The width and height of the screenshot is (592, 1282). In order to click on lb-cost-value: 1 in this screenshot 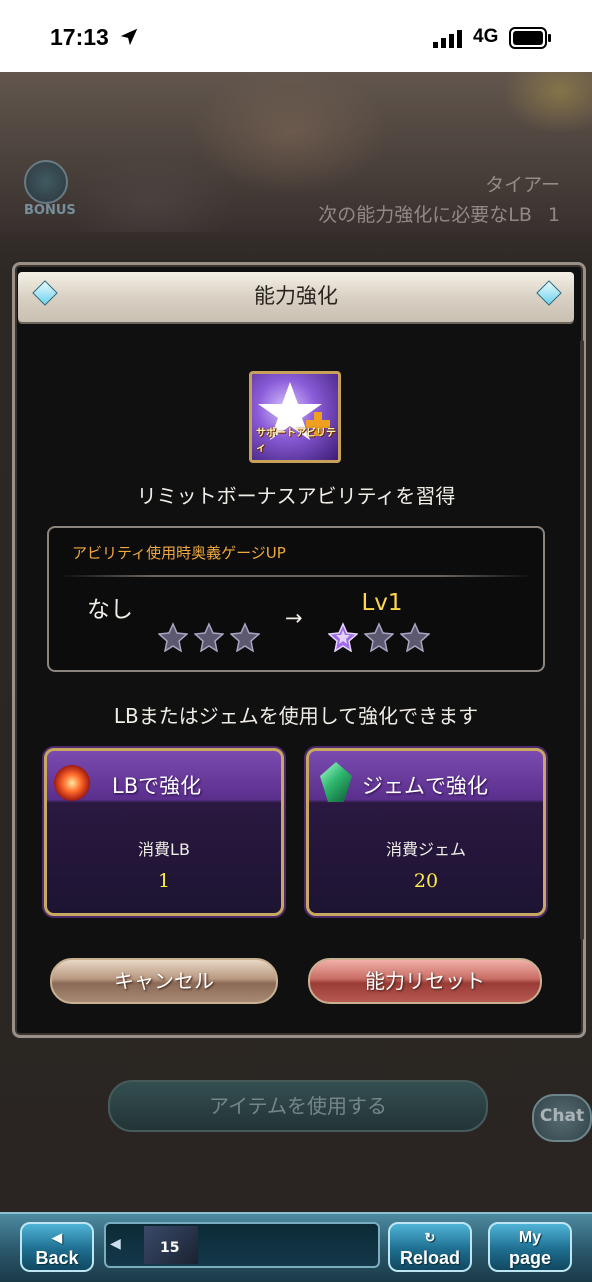, I will do `click(164, 881)`.